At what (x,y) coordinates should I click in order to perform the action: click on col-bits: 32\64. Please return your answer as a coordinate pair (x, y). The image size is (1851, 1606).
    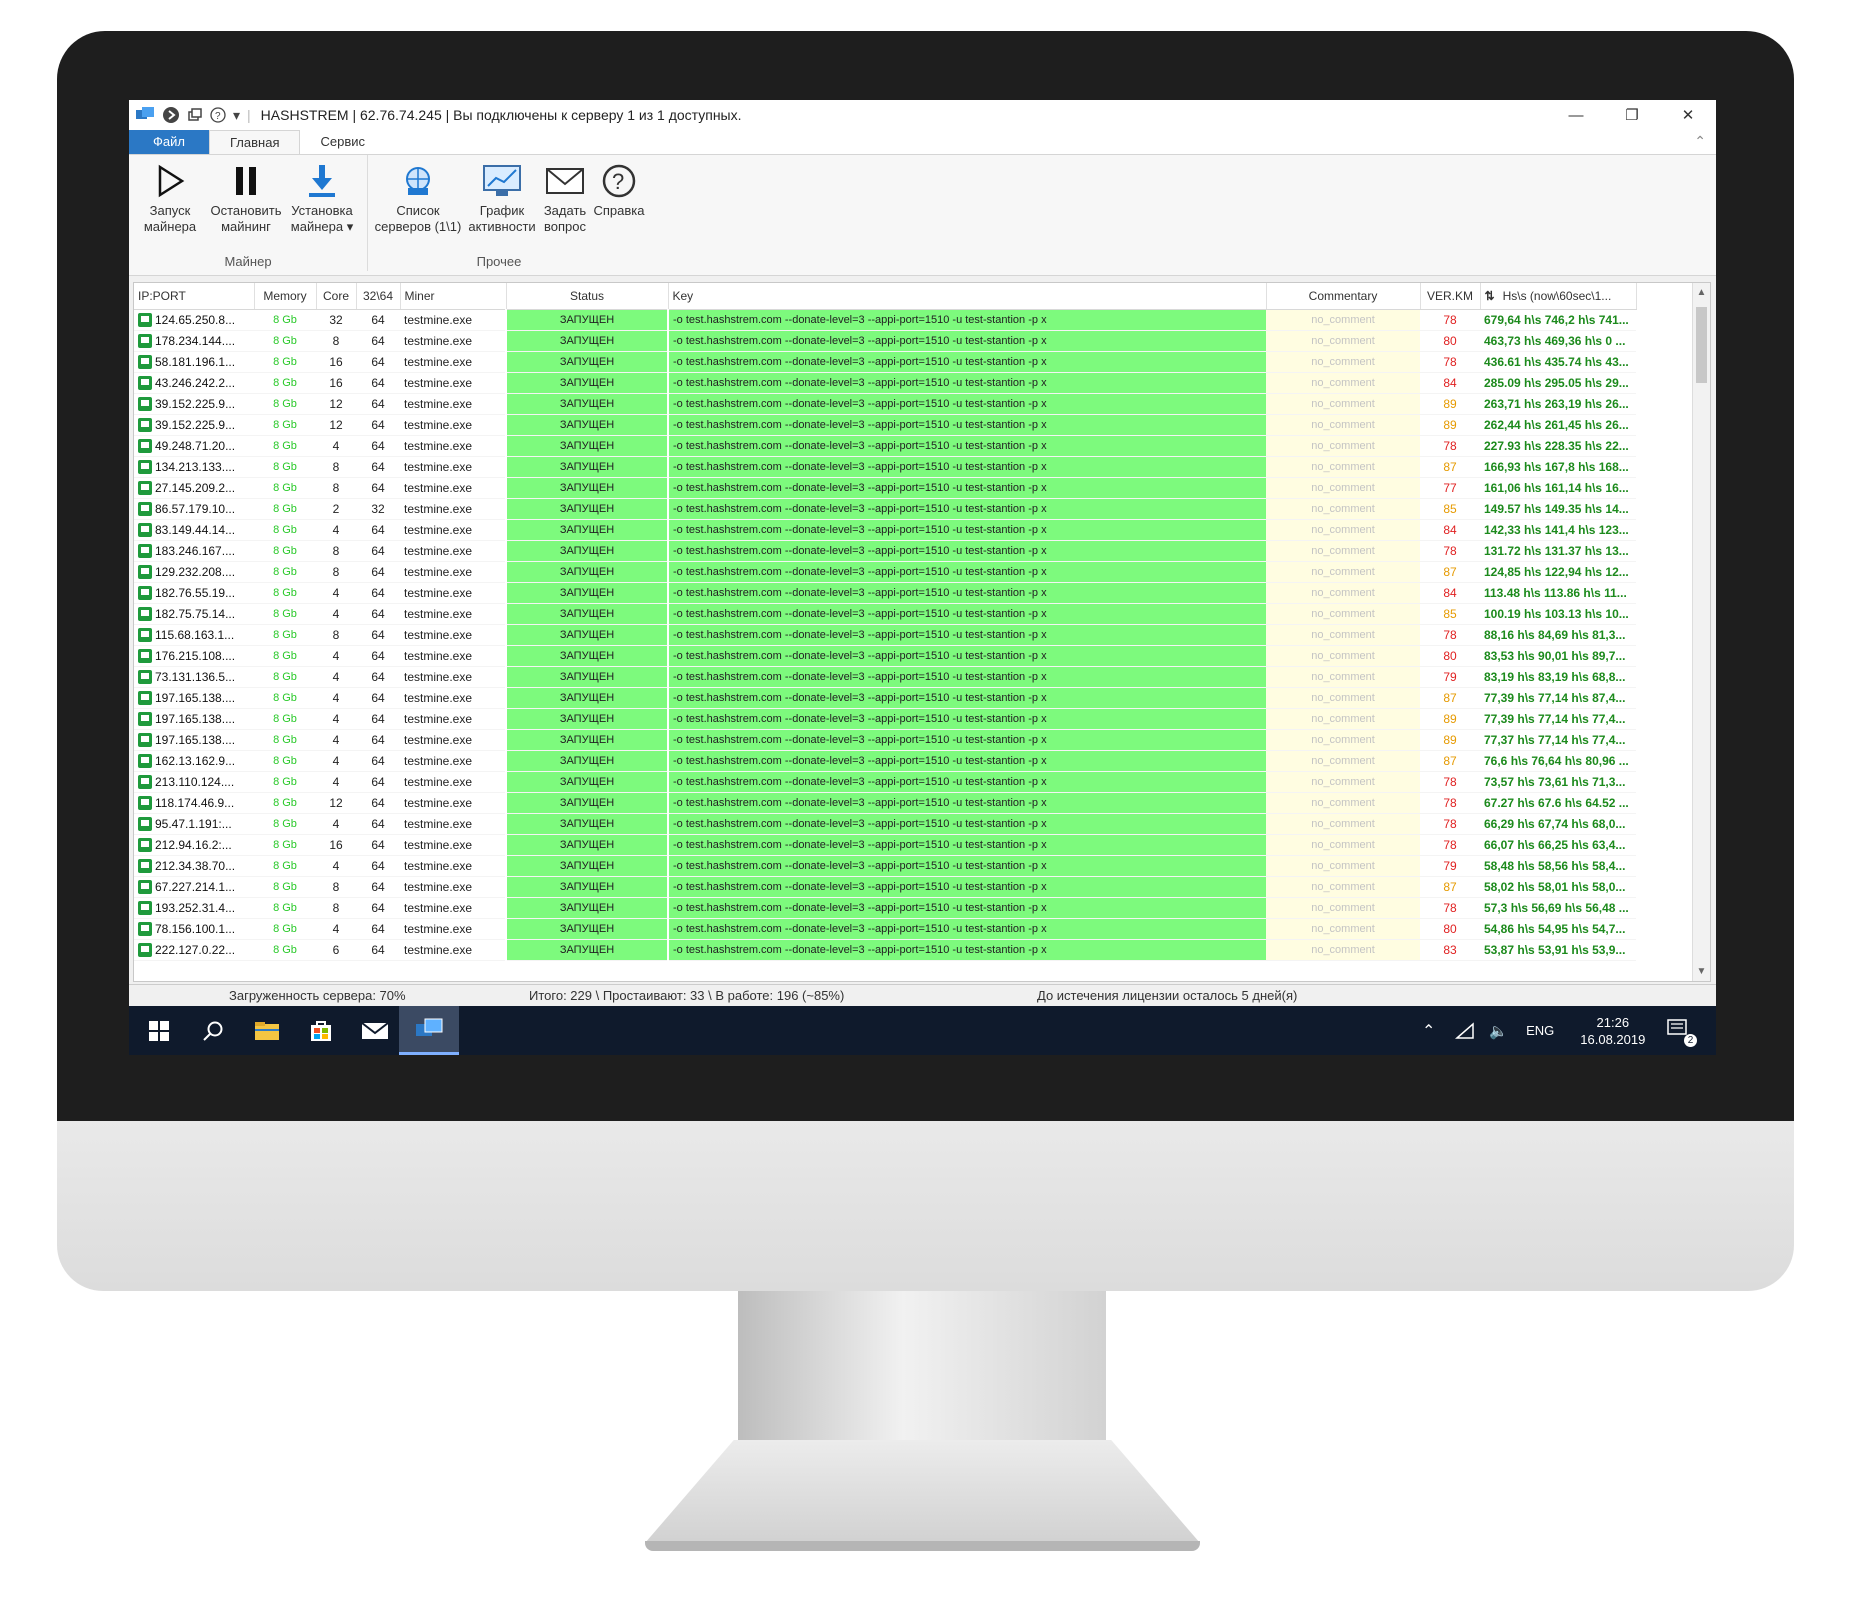
    Looking at the image, I should click on (378, 296).